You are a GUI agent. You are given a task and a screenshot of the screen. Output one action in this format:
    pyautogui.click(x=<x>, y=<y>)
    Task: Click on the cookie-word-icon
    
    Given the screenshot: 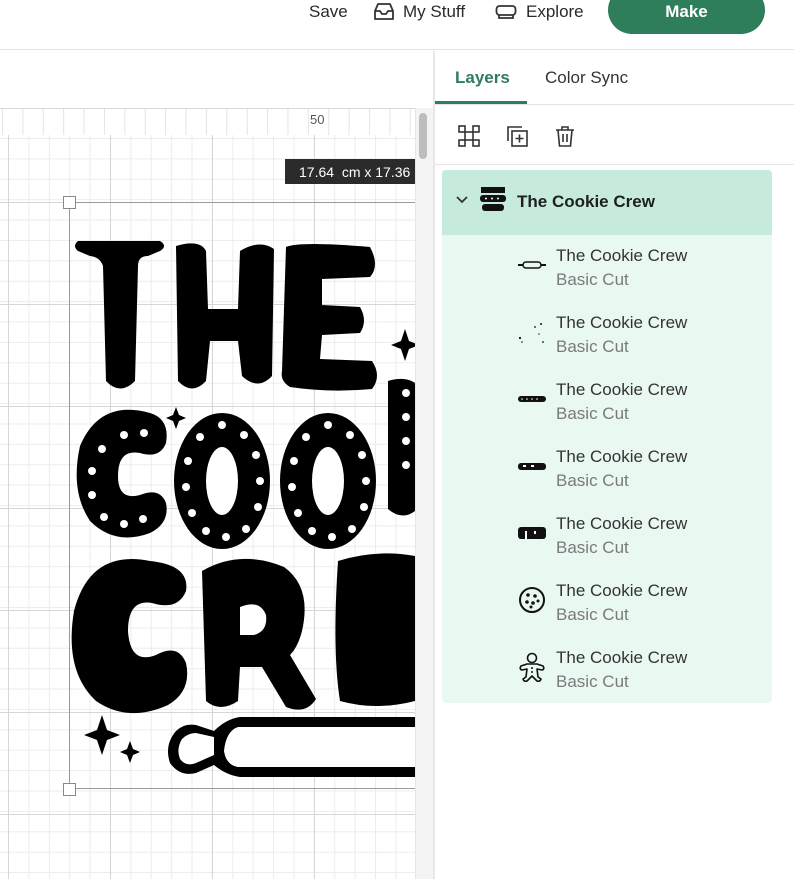 What is the action you would take?
    pyautogui.click(x=532, y=399)
    